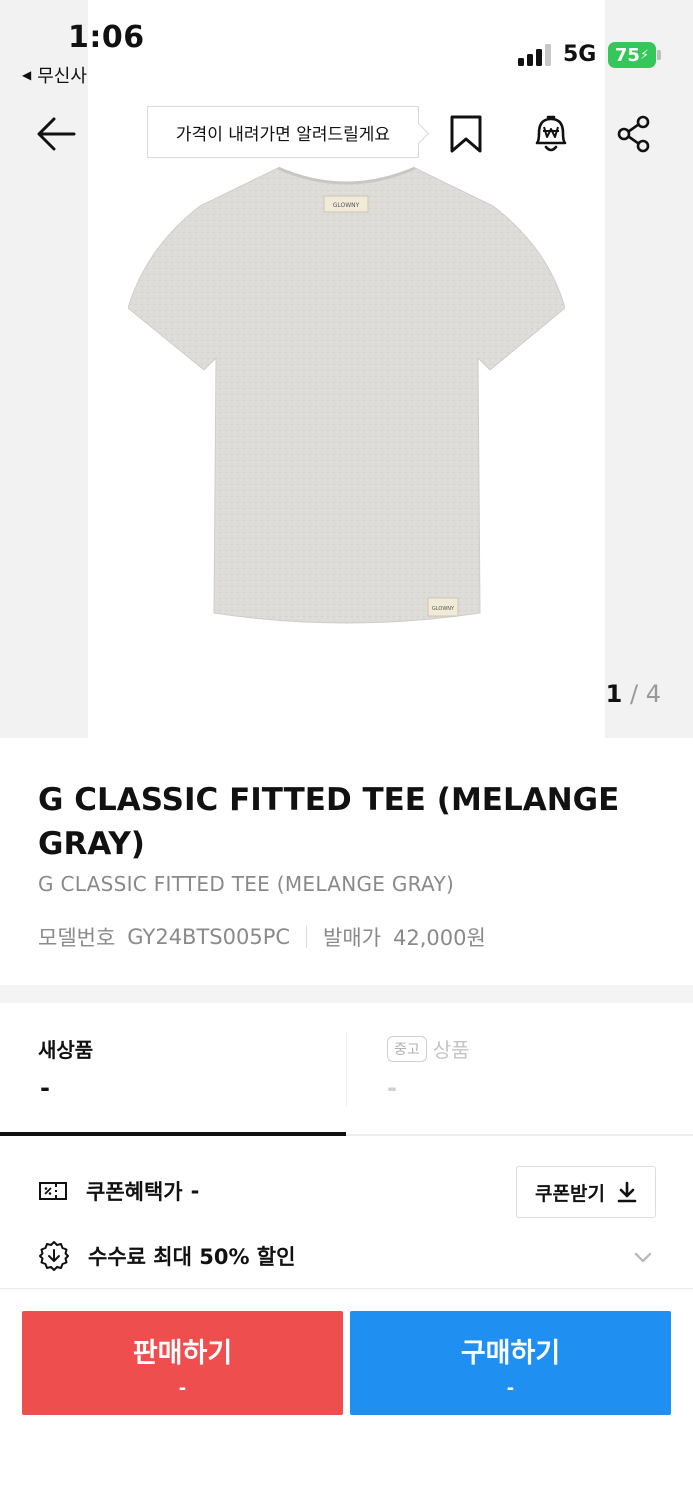 The image size is (693, 1500). Describe the element at coordinates (182, 1353) in the screenshot. I see `sell-label: 판매하기` at that location.